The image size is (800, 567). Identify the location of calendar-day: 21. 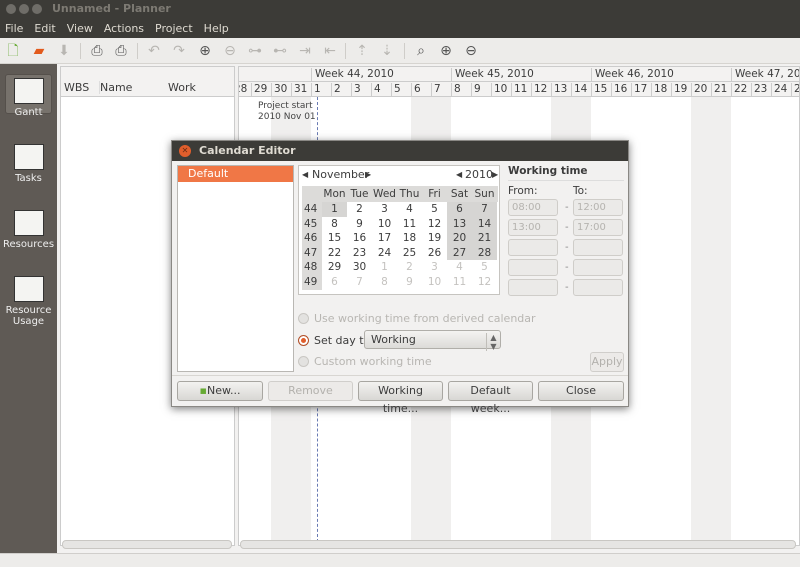
(484, 238).